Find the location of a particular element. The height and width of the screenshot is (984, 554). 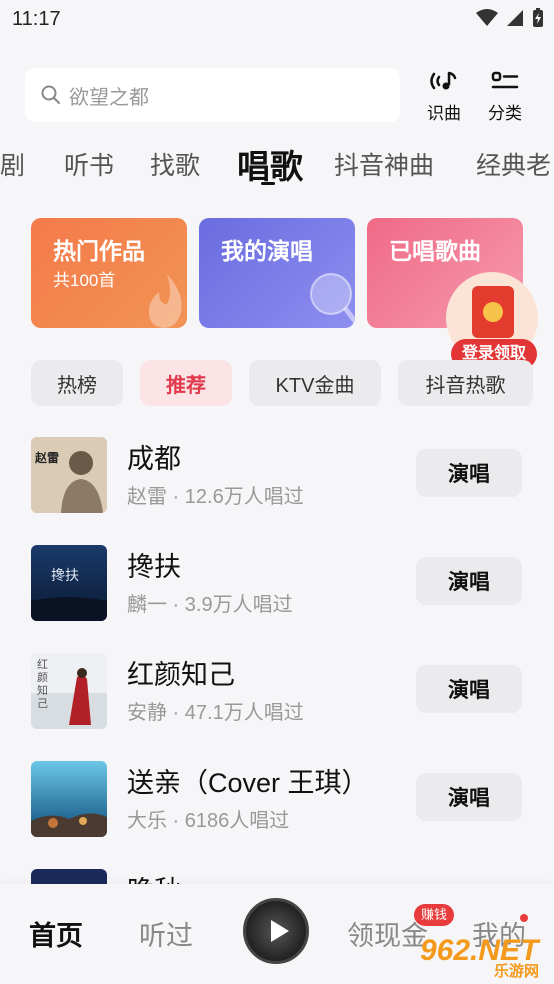

list-item: 搀扶 搀扶 麟一 · 3.9万人唱过 演唱 is located at coordinates (277, 595).